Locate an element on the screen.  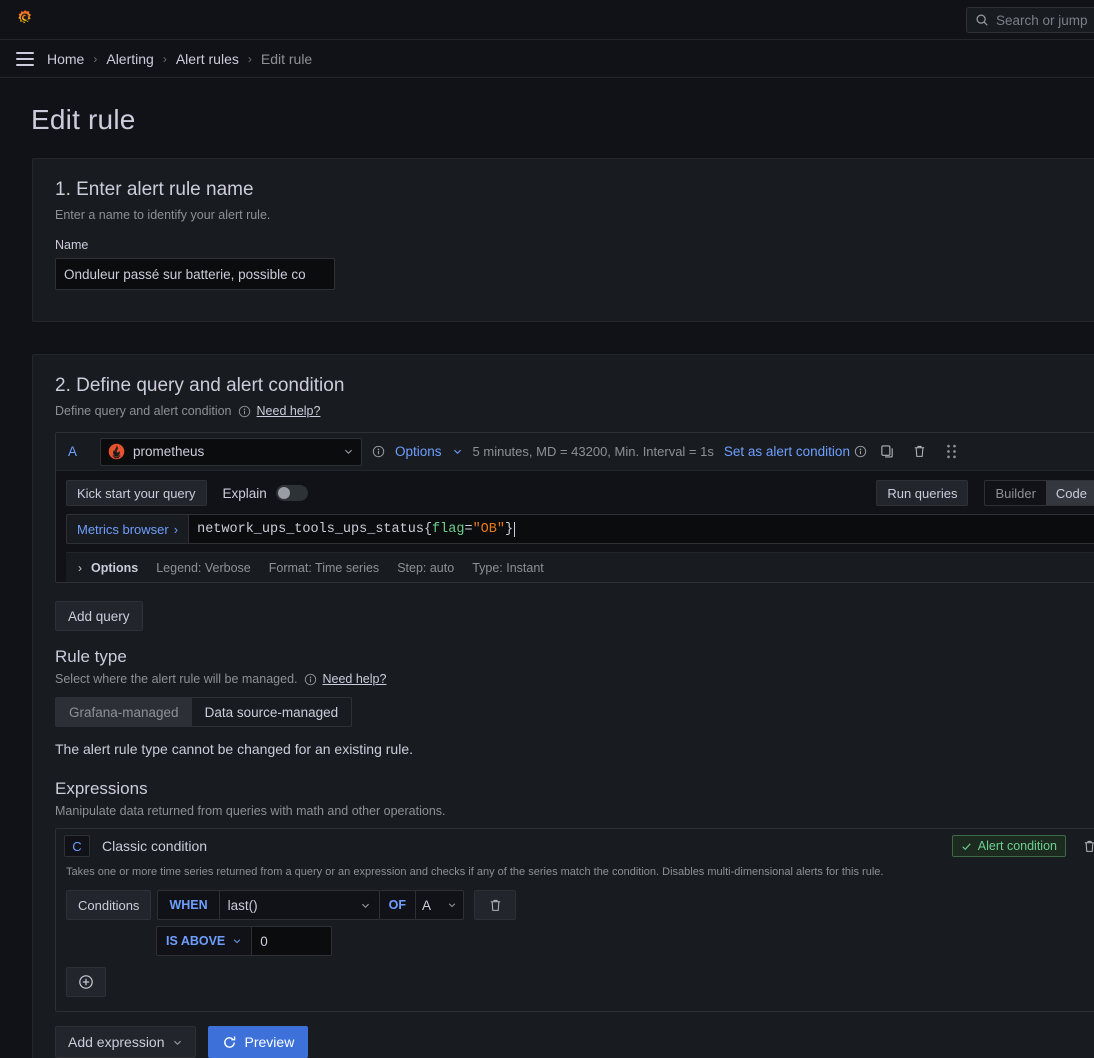
alert-rule-name-input is located at coordinates (195, 274).